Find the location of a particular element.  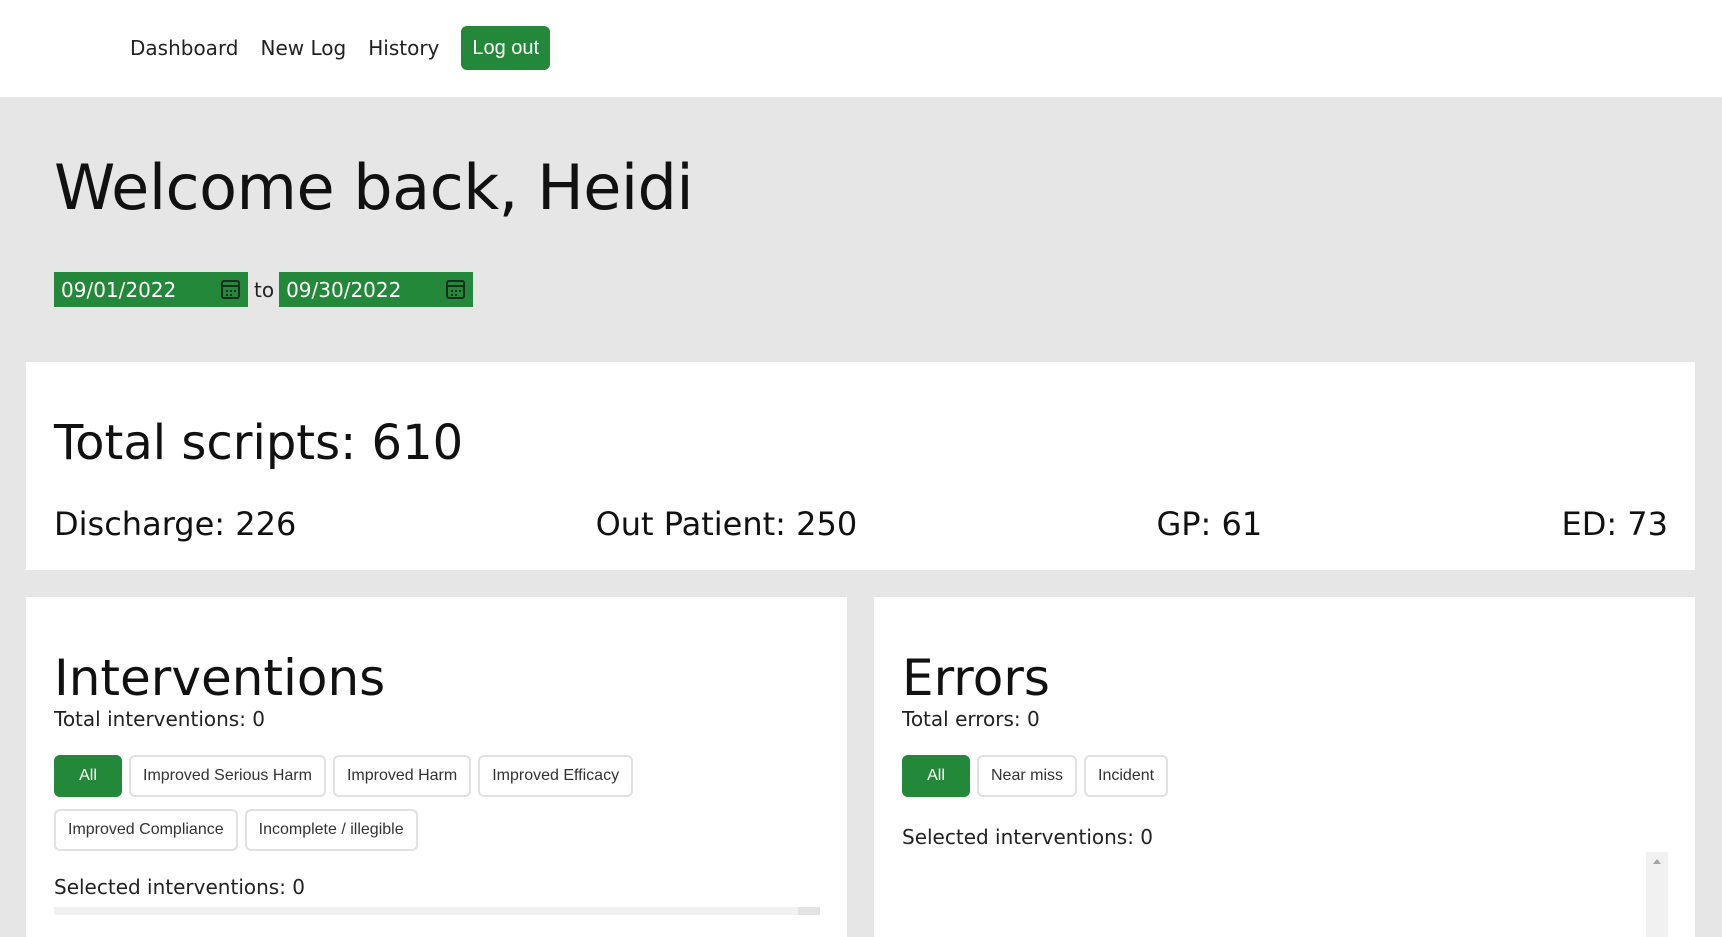

nav-dashboard-link: Dashboard is located at coordinates (184, 48).